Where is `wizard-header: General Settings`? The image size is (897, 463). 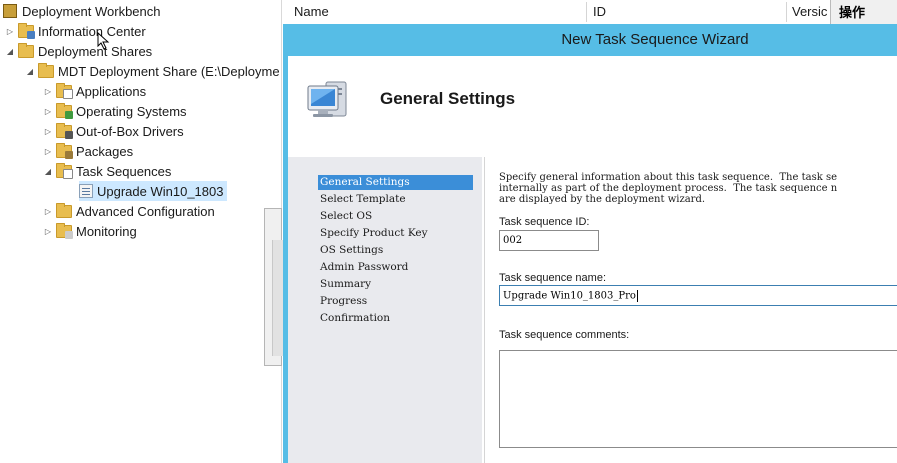 wizard-header: General Settings is located at coordinates (592, 106).